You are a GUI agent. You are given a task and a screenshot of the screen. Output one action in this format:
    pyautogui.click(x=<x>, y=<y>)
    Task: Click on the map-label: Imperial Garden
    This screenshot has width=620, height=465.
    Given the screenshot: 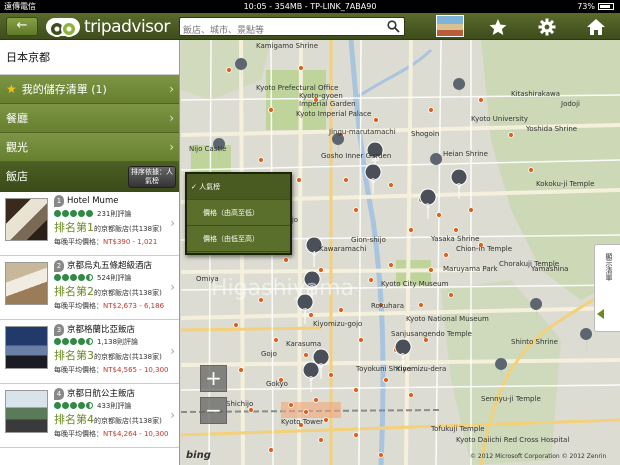 What is the action you would take?
    pyautogui.click(x=327, y=104)
    